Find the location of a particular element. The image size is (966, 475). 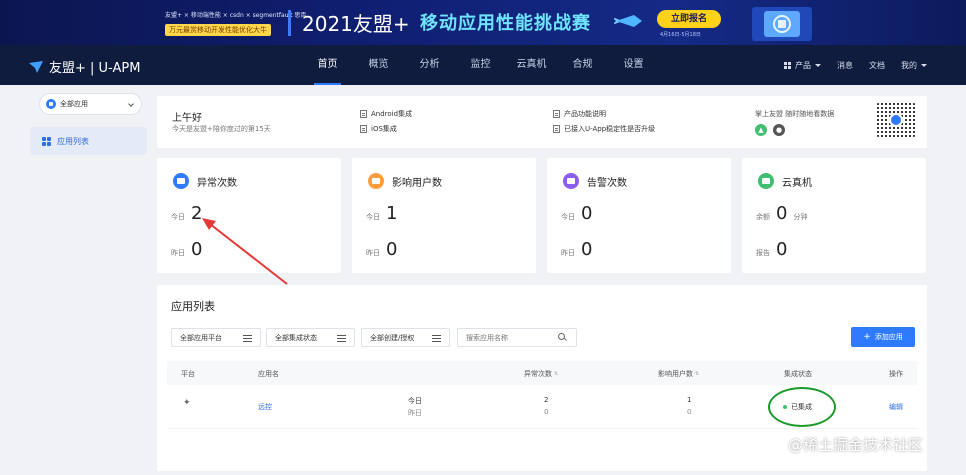

col-label: 影响用户数 is located at coordinates (675, 374).